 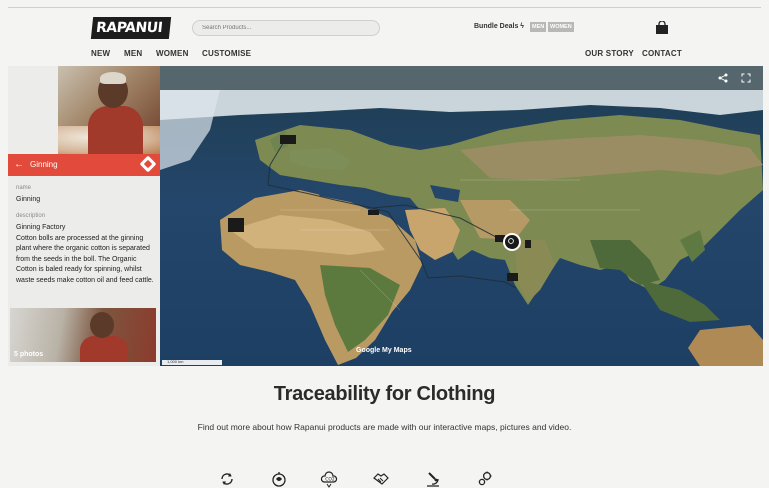 I want to click on place-title-bar: ← Ginning, so click(x=84, y=165).